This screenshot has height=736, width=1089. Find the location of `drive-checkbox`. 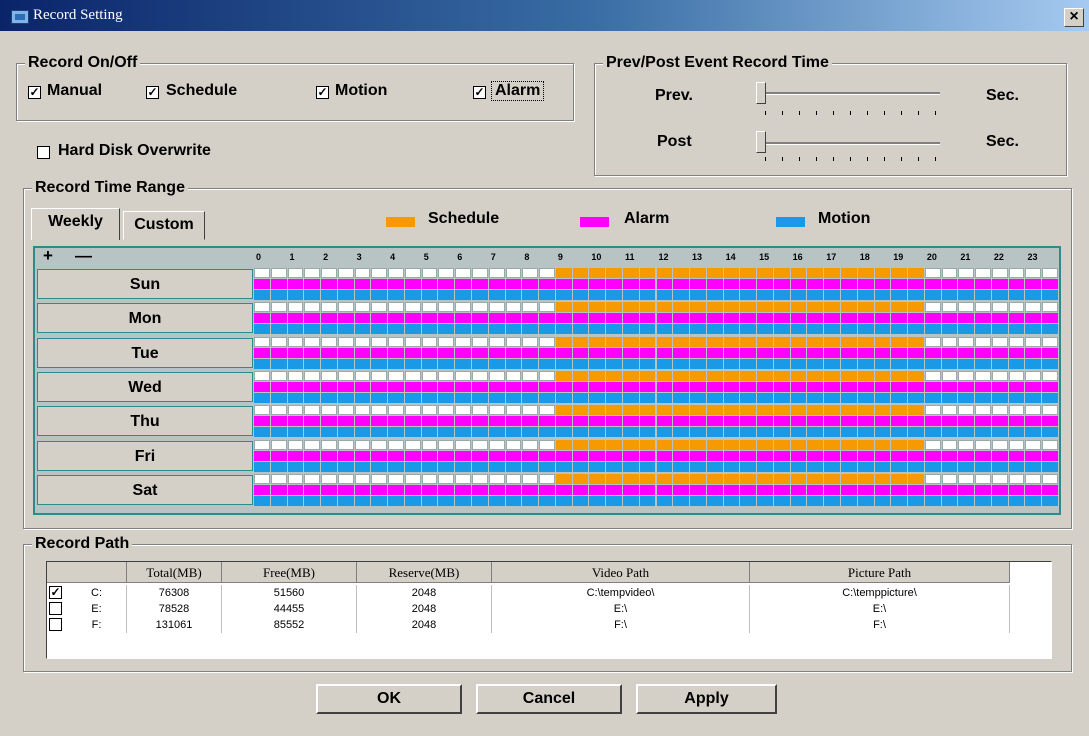

drive-checkbox is located at coordinates (55, 624).